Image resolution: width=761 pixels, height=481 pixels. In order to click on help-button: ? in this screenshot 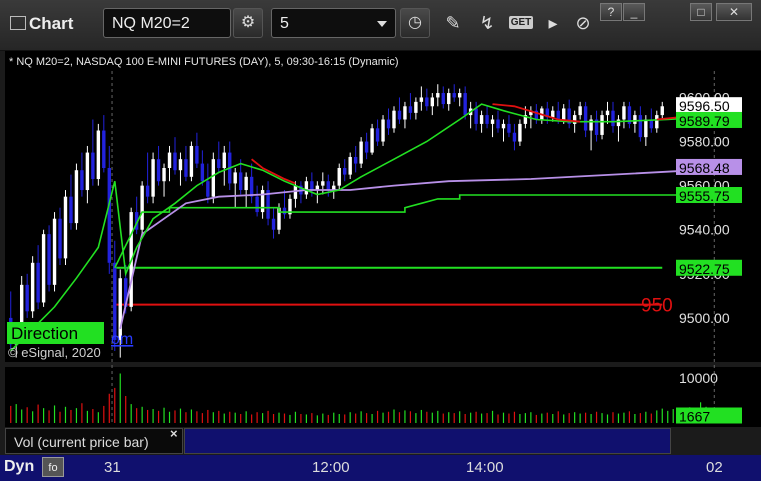, I will do `click(611, 12)`.